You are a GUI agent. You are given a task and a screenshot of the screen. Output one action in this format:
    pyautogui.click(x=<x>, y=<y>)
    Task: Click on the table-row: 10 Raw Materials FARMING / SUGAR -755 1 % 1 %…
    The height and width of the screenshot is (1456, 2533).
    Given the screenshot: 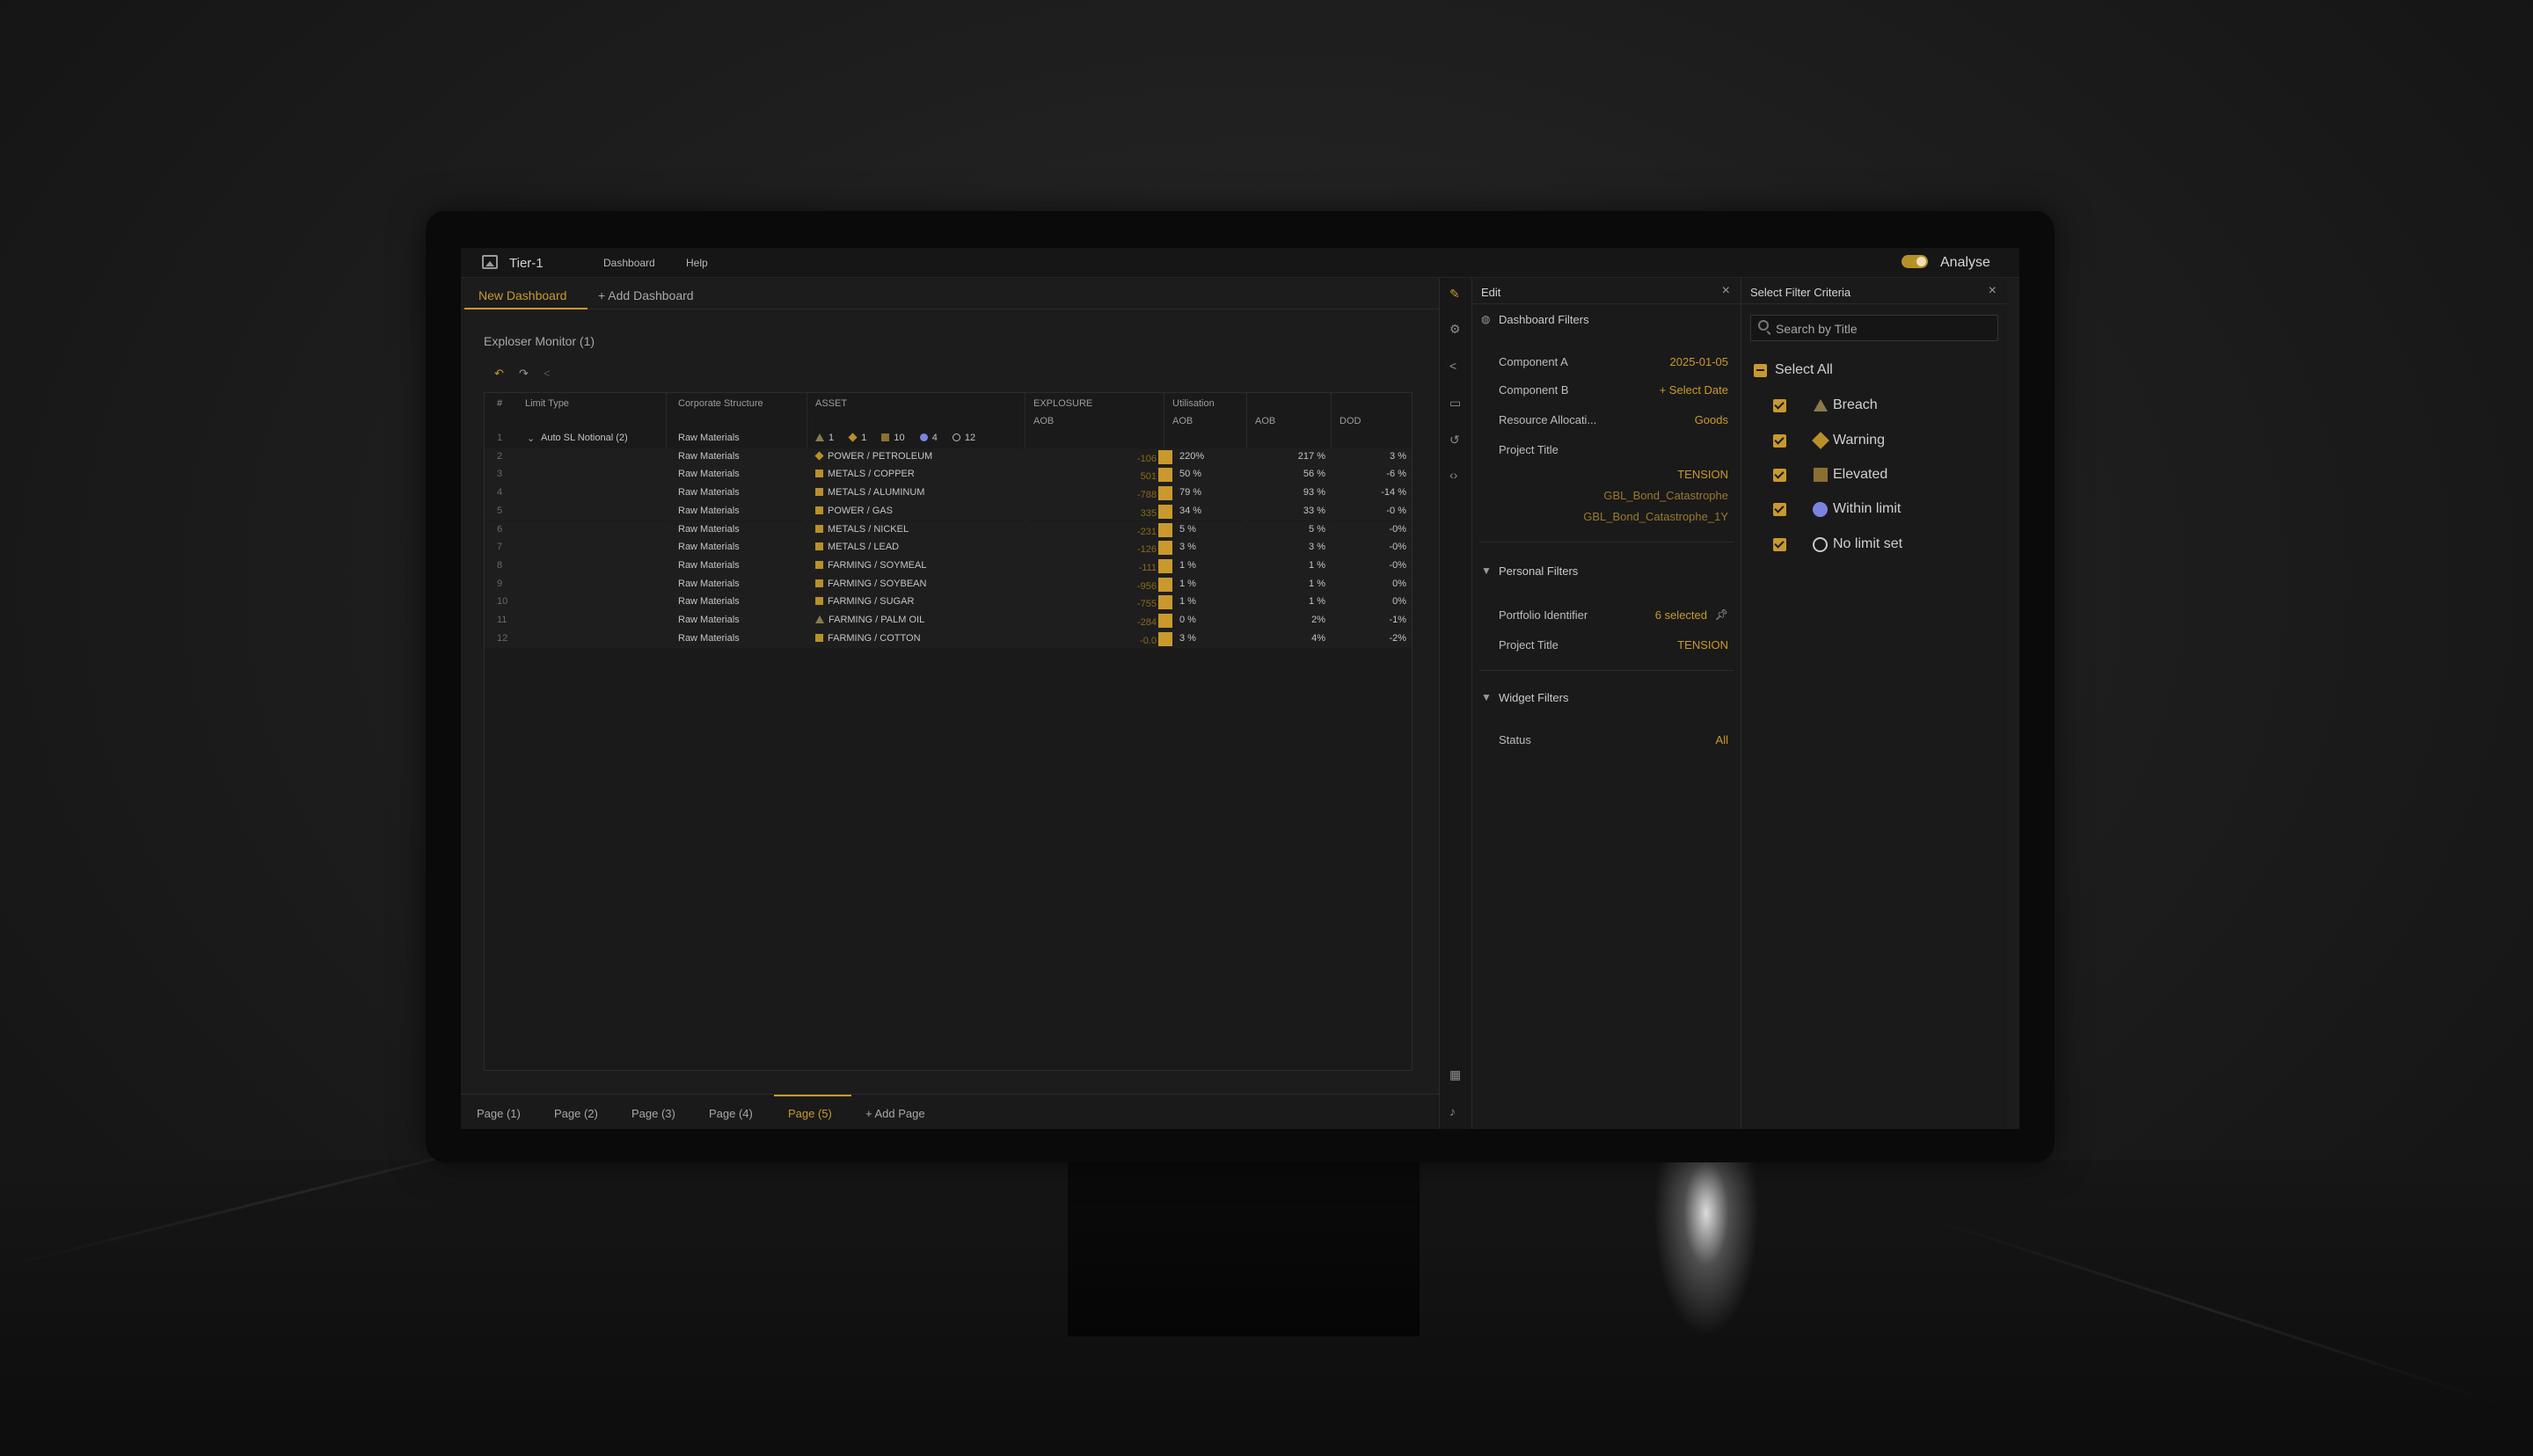 What is the action you would take?
    pyautogui.click(x=948, y=602)
    